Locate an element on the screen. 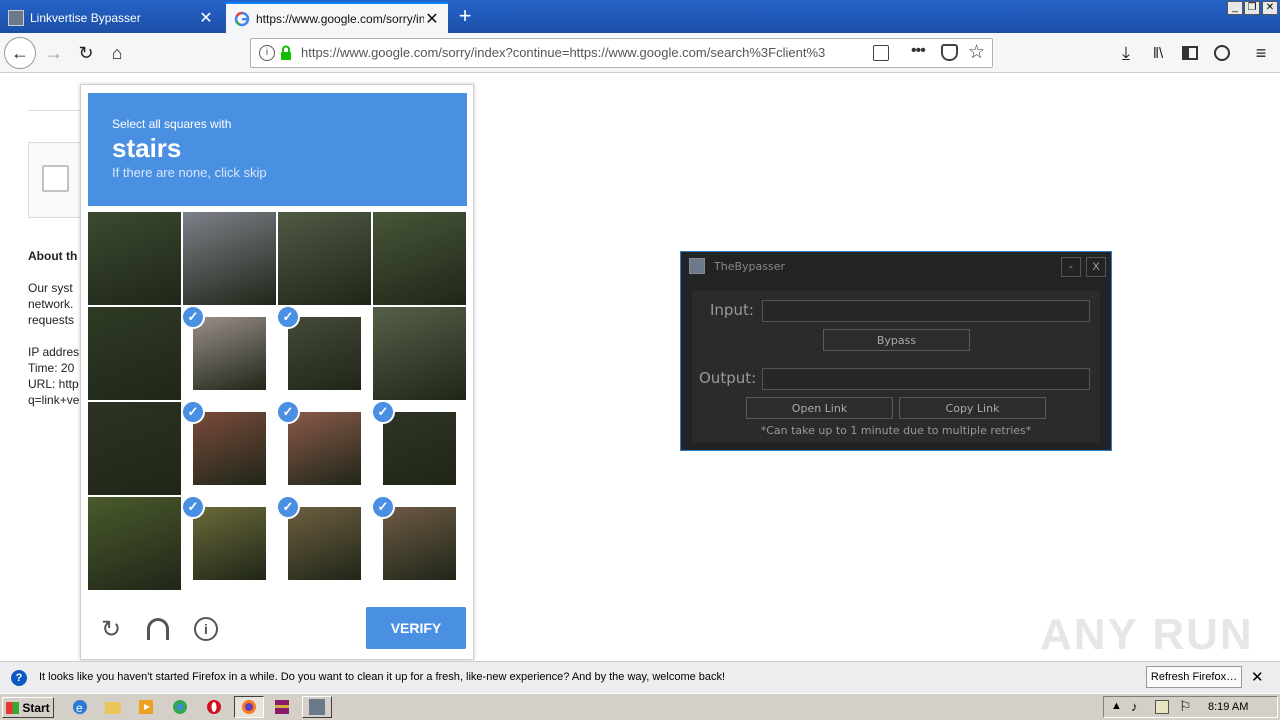 This screenshot has width=1280, height=720. internet-explorer-icon: e is located at coordinates (80, 707).